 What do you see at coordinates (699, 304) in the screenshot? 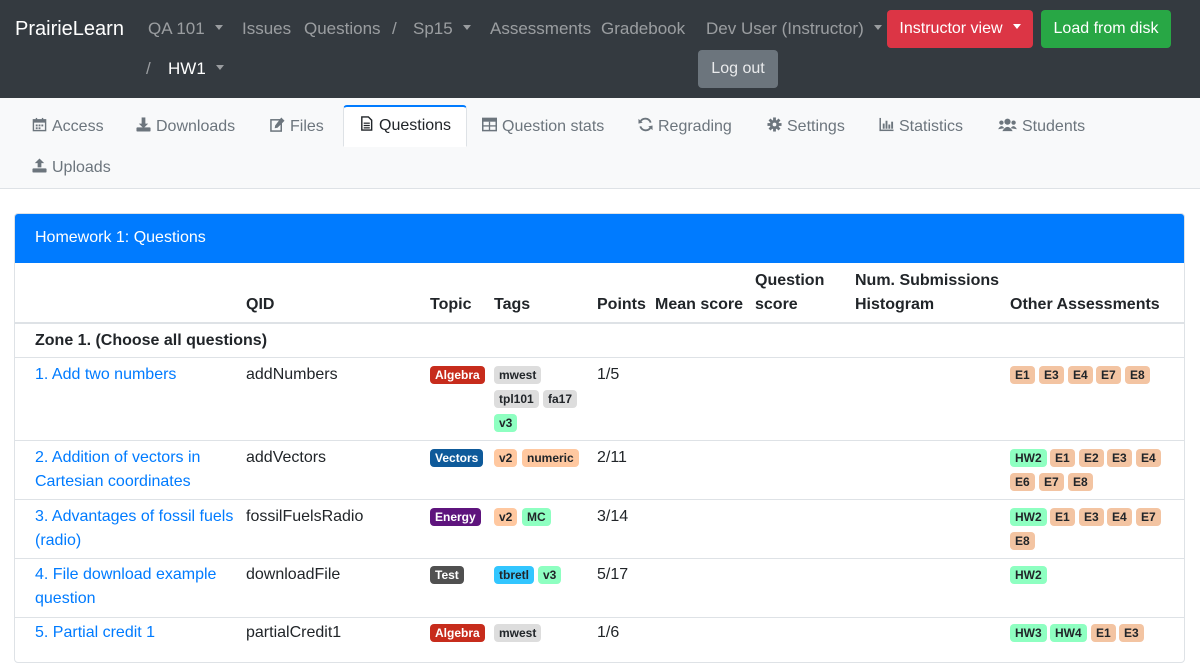
I see `column-header-mean-score: Mean score` at bounding box center [699, 304].